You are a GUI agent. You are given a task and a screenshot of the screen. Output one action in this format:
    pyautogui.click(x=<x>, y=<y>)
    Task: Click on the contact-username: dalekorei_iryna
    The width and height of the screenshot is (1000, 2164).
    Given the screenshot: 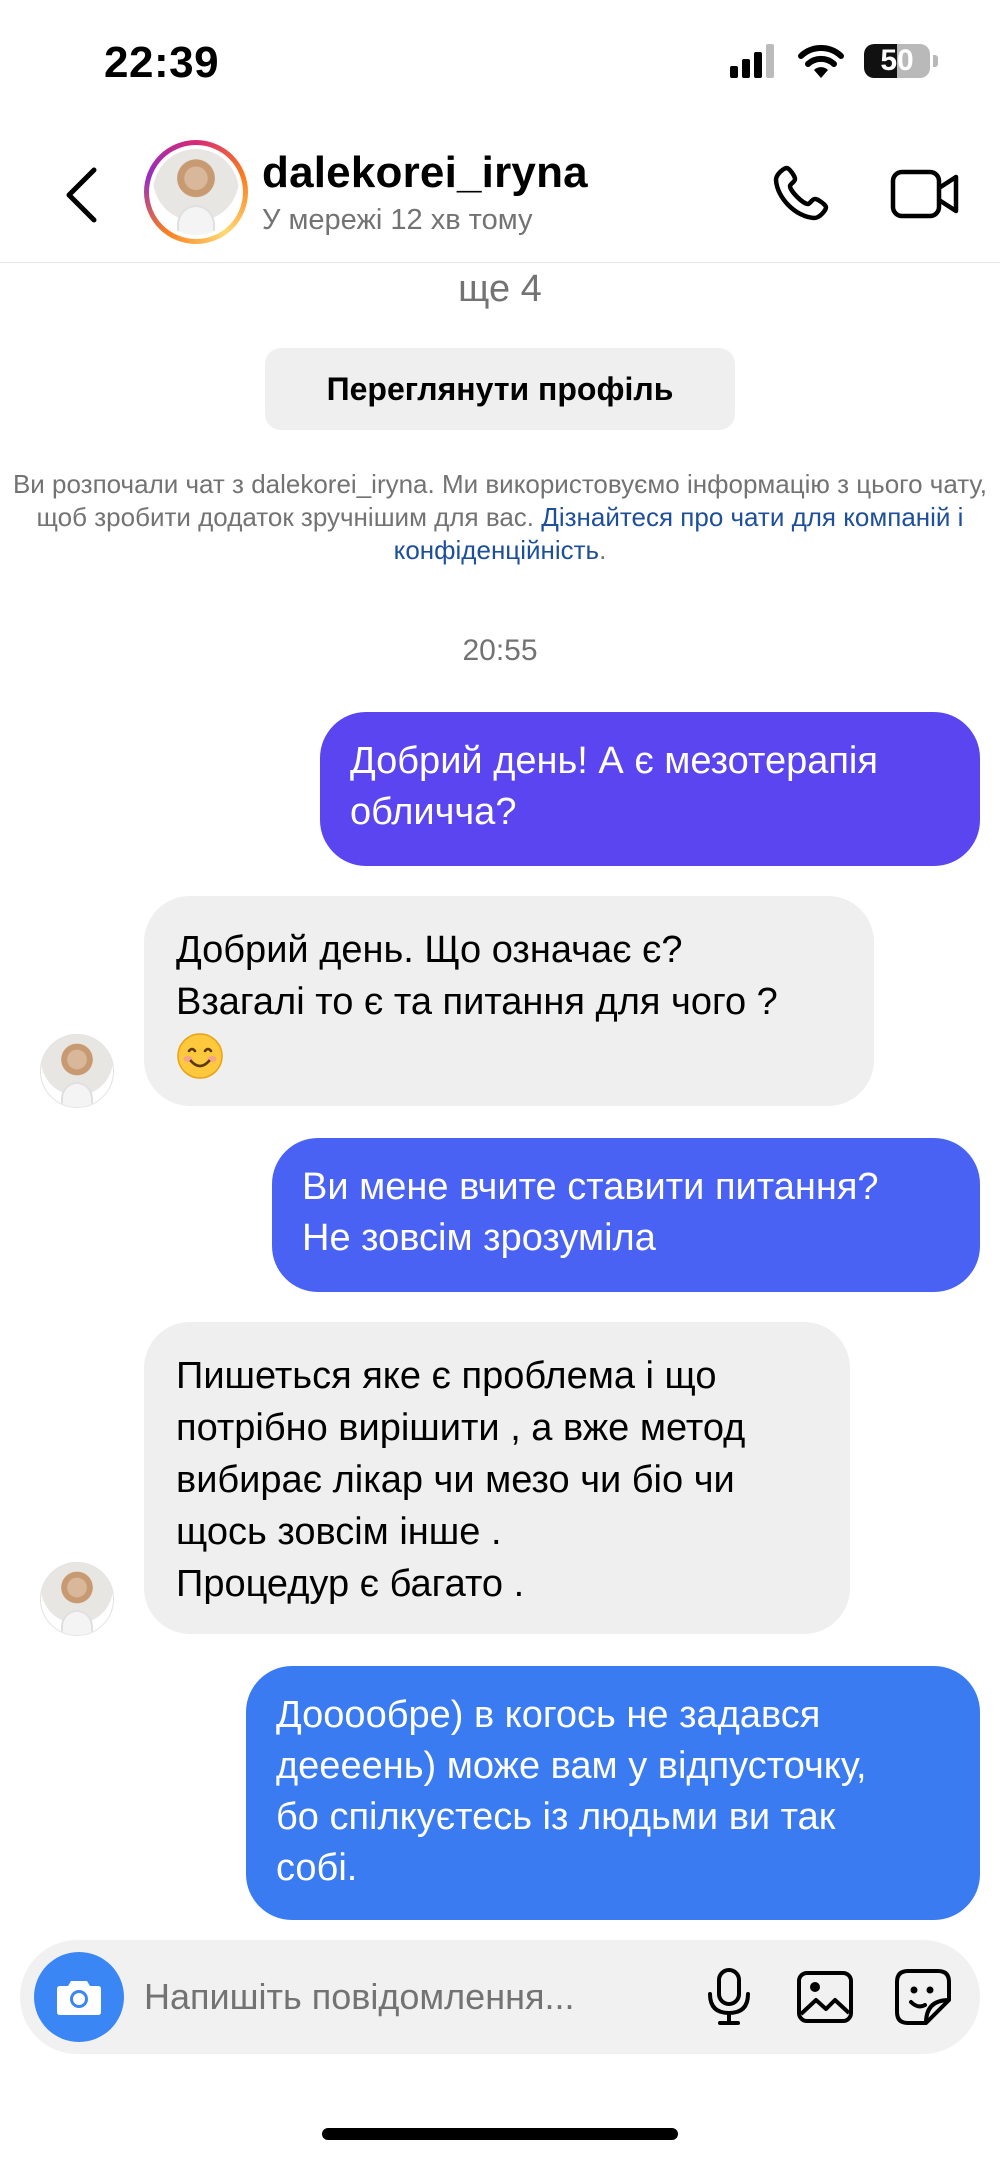 What is the action you would take?
    pyautogui.click(x=425, y=173)
    